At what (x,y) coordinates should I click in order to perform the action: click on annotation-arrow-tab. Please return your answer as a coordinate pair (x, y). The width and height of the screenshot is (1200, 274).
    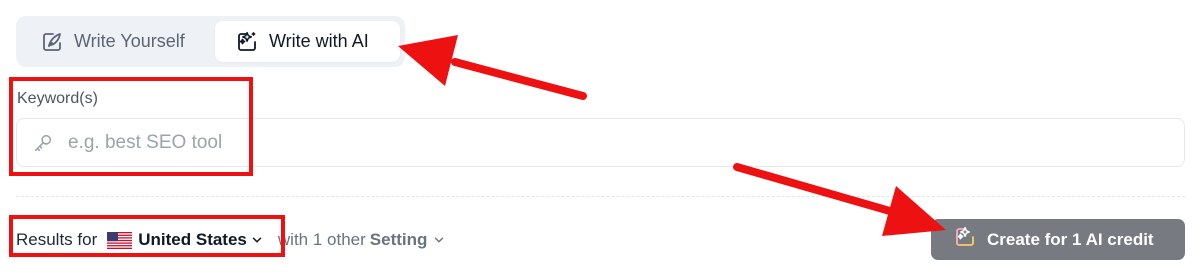
    Looking at the image, I should click on (492, 67).